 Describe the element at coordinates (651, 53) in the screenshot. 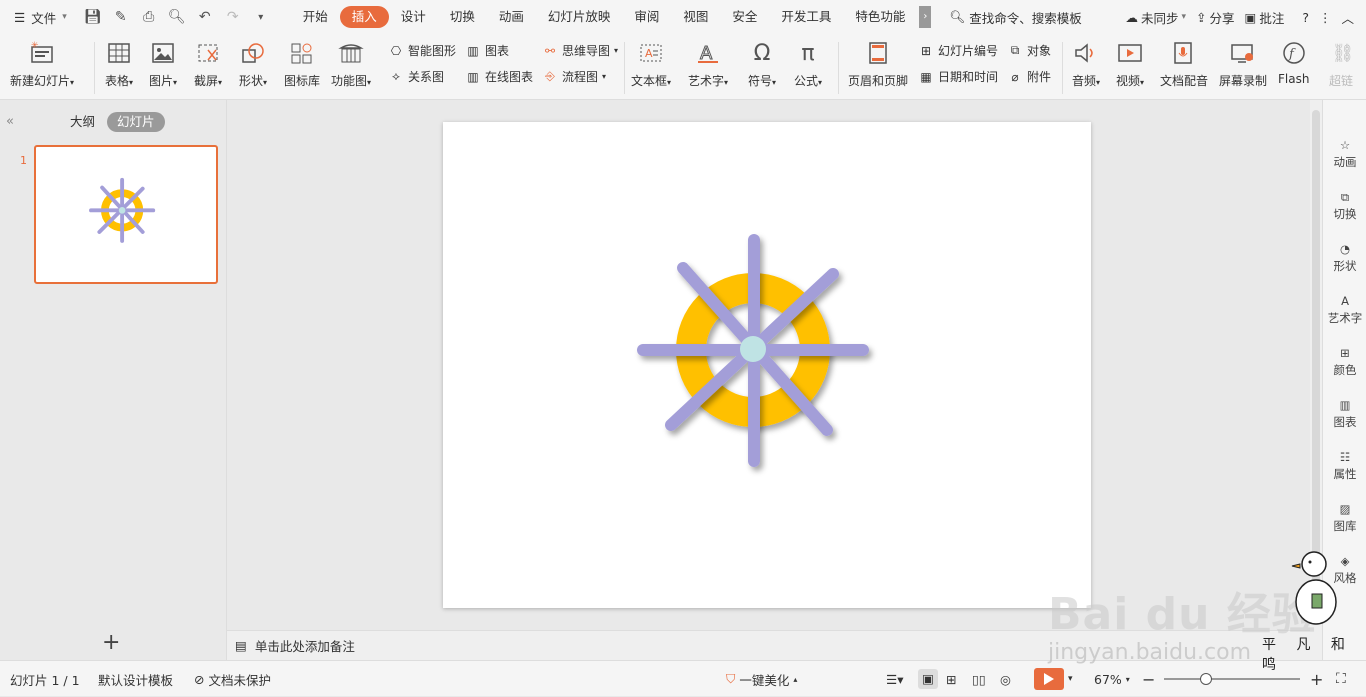

I see `textbox-icon: A` at that location.